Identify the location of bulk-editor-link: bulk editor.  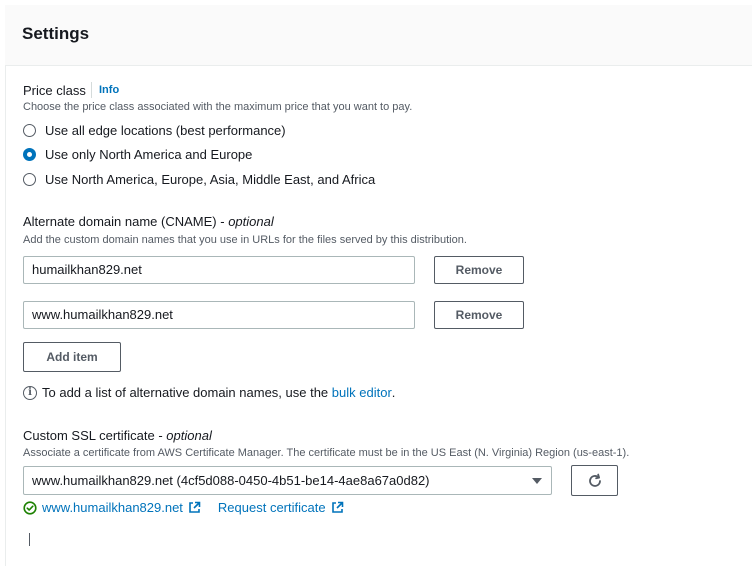
(362, 392).